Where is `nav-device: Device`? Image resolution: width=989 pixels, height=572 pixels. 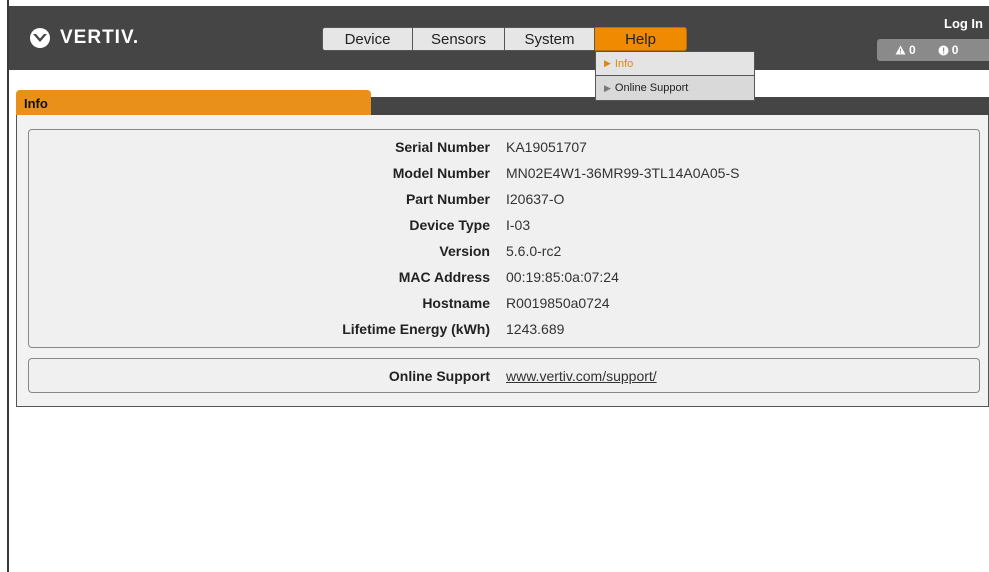 nav-device: Device is located at coordinates (367, 39).